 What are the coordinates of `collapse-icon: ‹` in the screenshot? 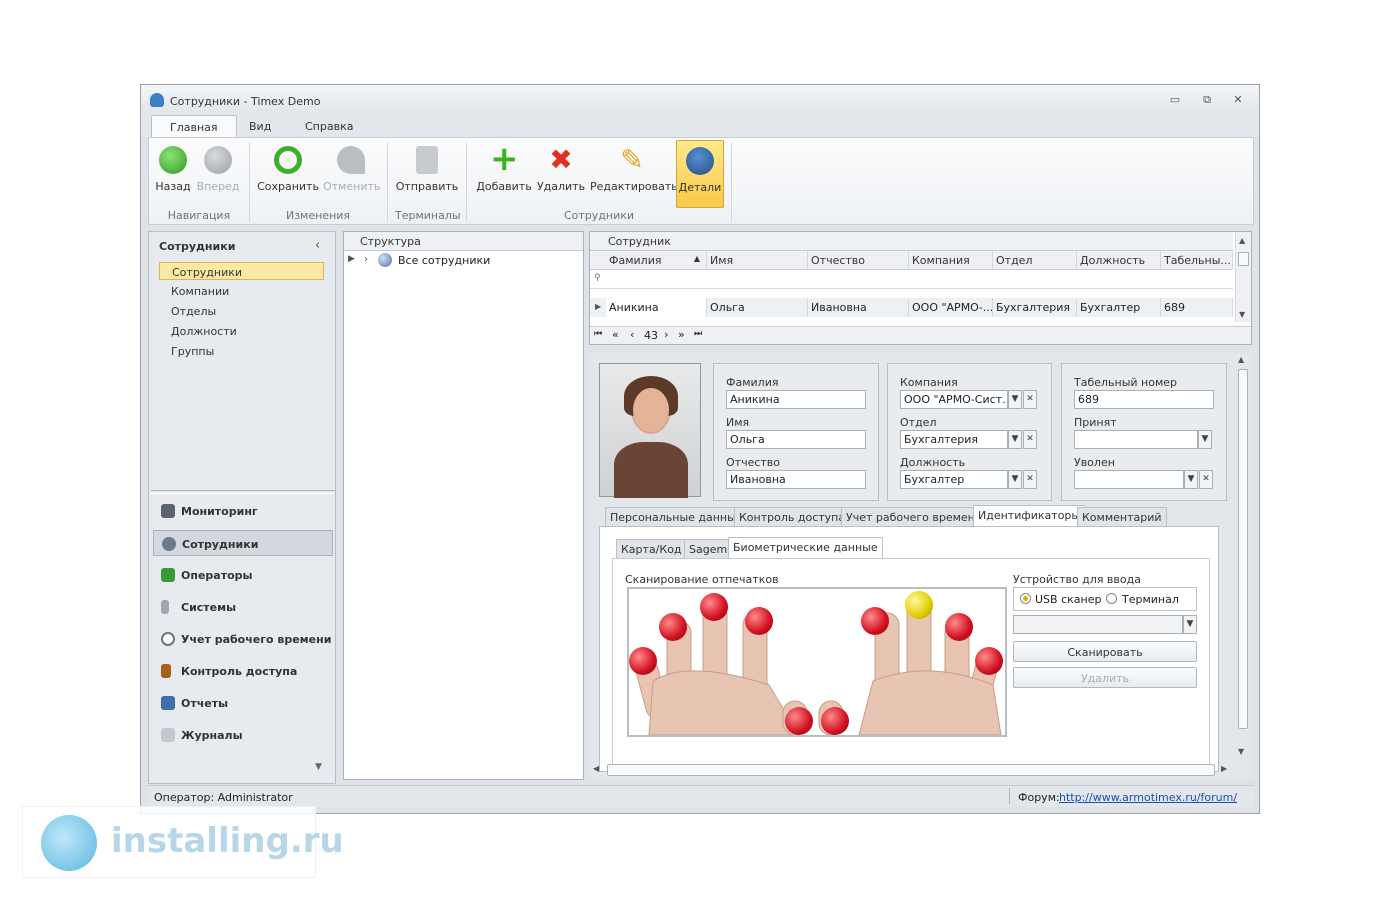 It's located at (317, 245).